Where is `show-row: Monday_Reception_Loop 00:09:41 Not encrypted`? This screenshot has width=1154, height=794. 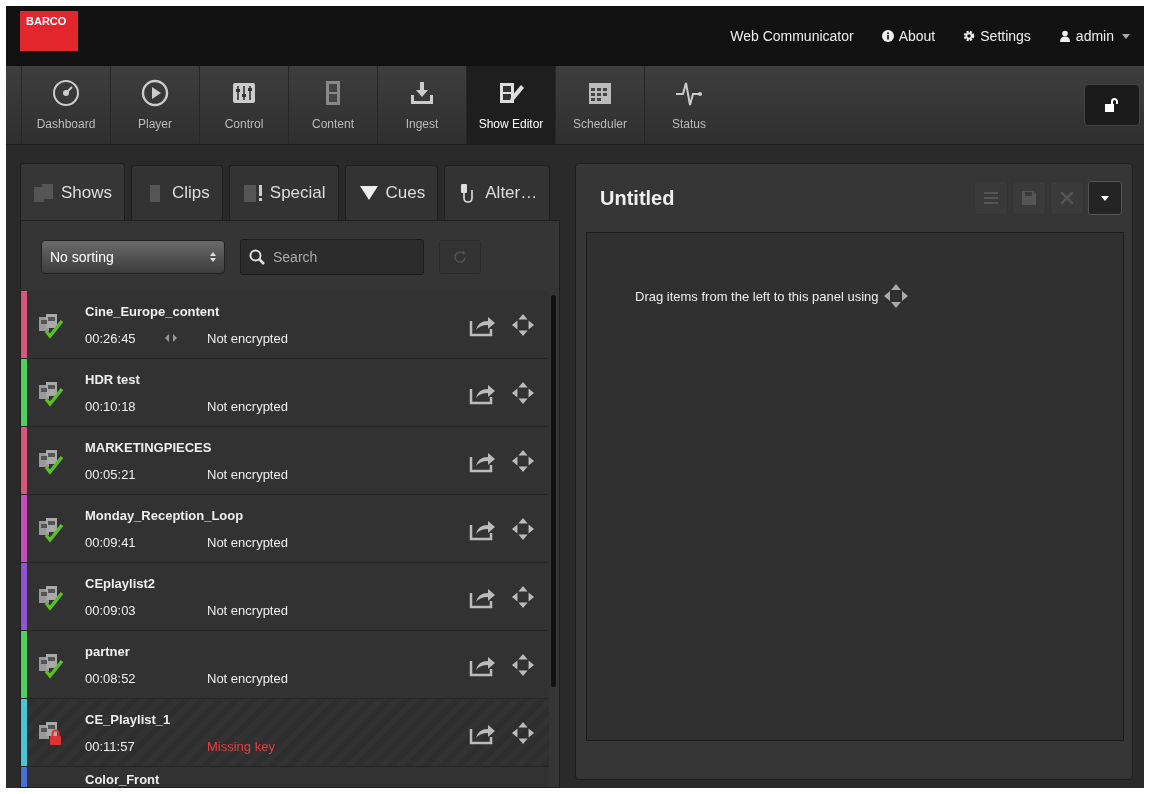
show-row: Monday_Reception_Loop 00:09:41 Not encrypted is located at coordinates (285, 529).